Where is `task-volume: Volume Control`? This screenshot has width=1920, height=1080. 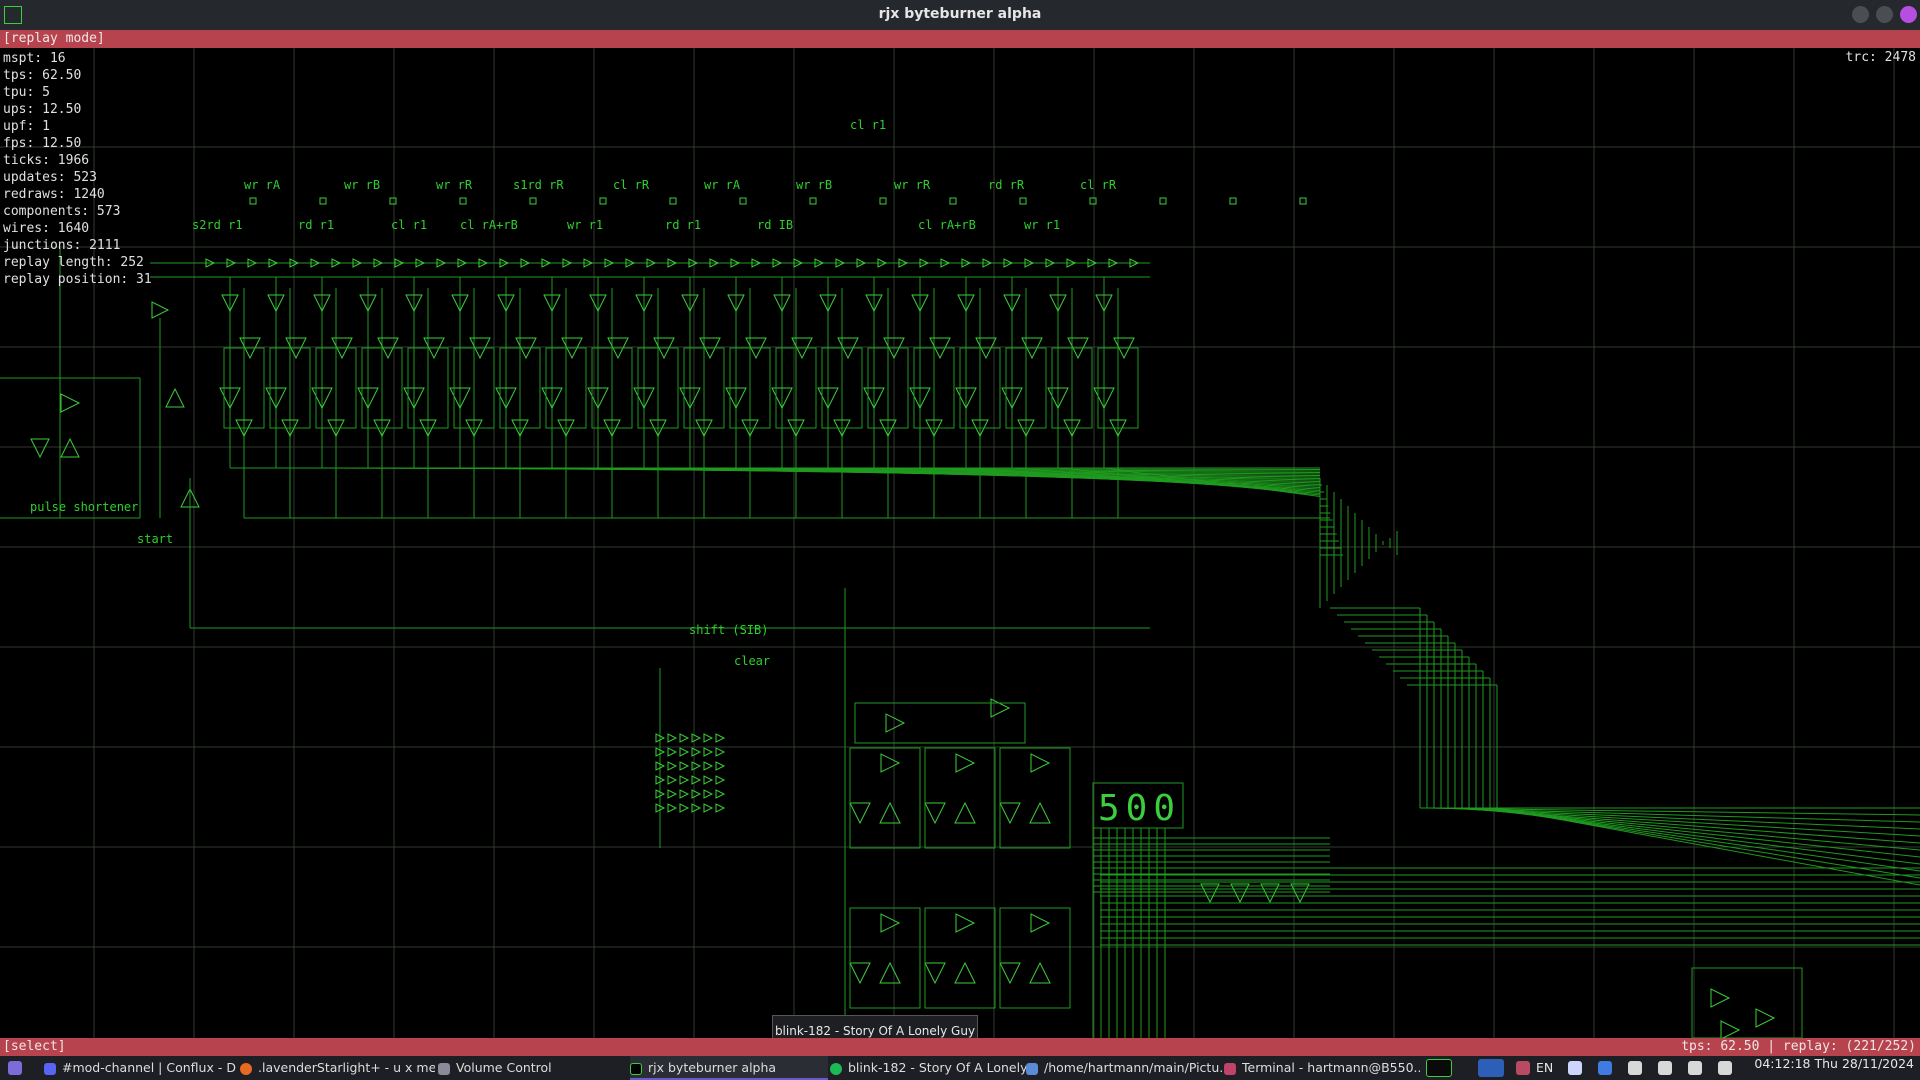
task-volume: Volume Control is located at coordinates (528, 1068).